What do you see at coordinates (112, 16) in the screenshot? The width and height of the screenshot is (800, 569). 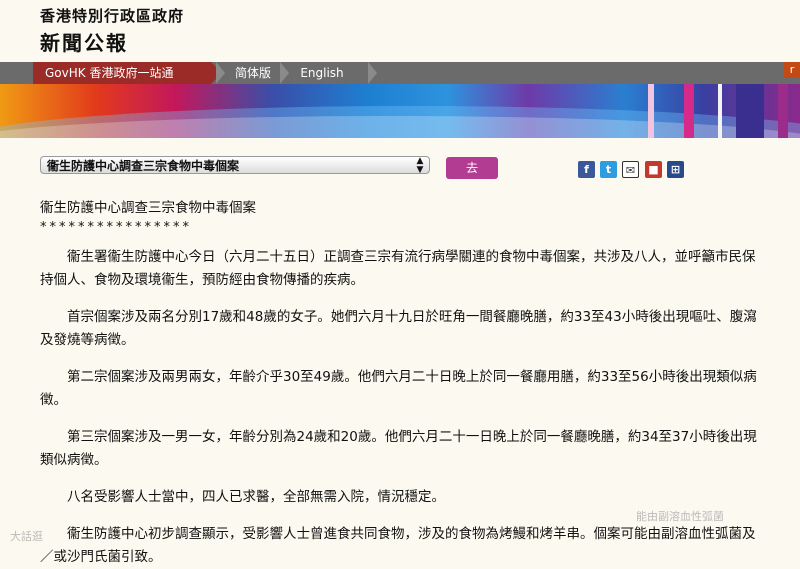 I see `site-name: 香港特別行政區政府` at bounding box center [112, 16].